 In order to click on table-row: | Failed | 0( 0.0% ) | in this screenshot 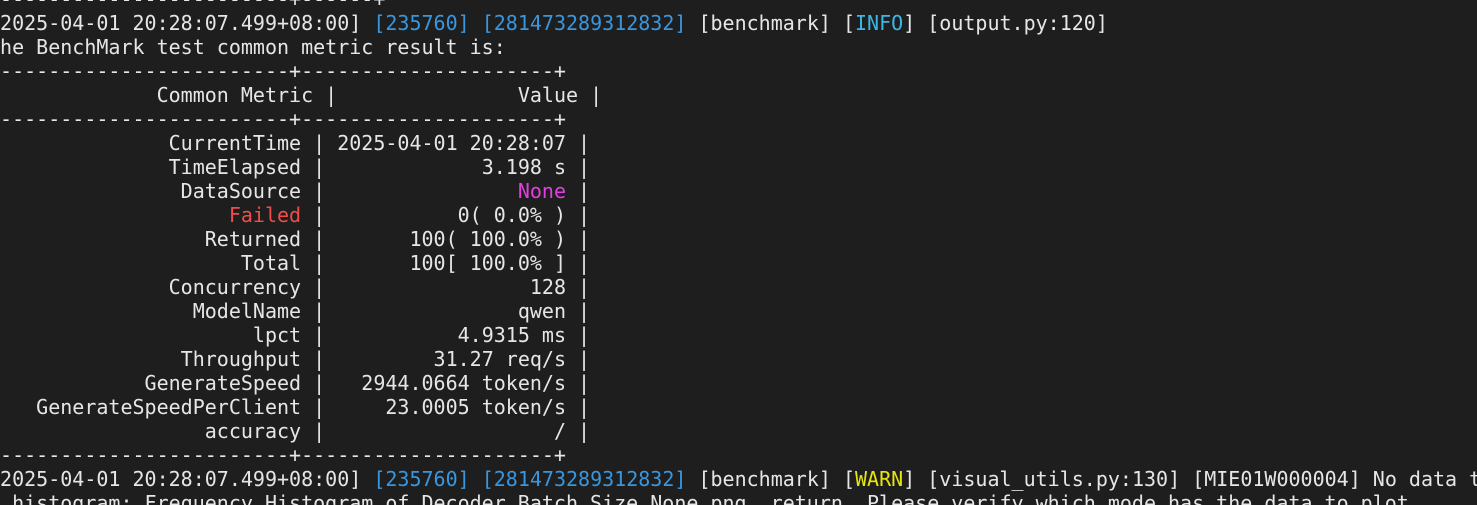, I will do `click(295, 215)`.